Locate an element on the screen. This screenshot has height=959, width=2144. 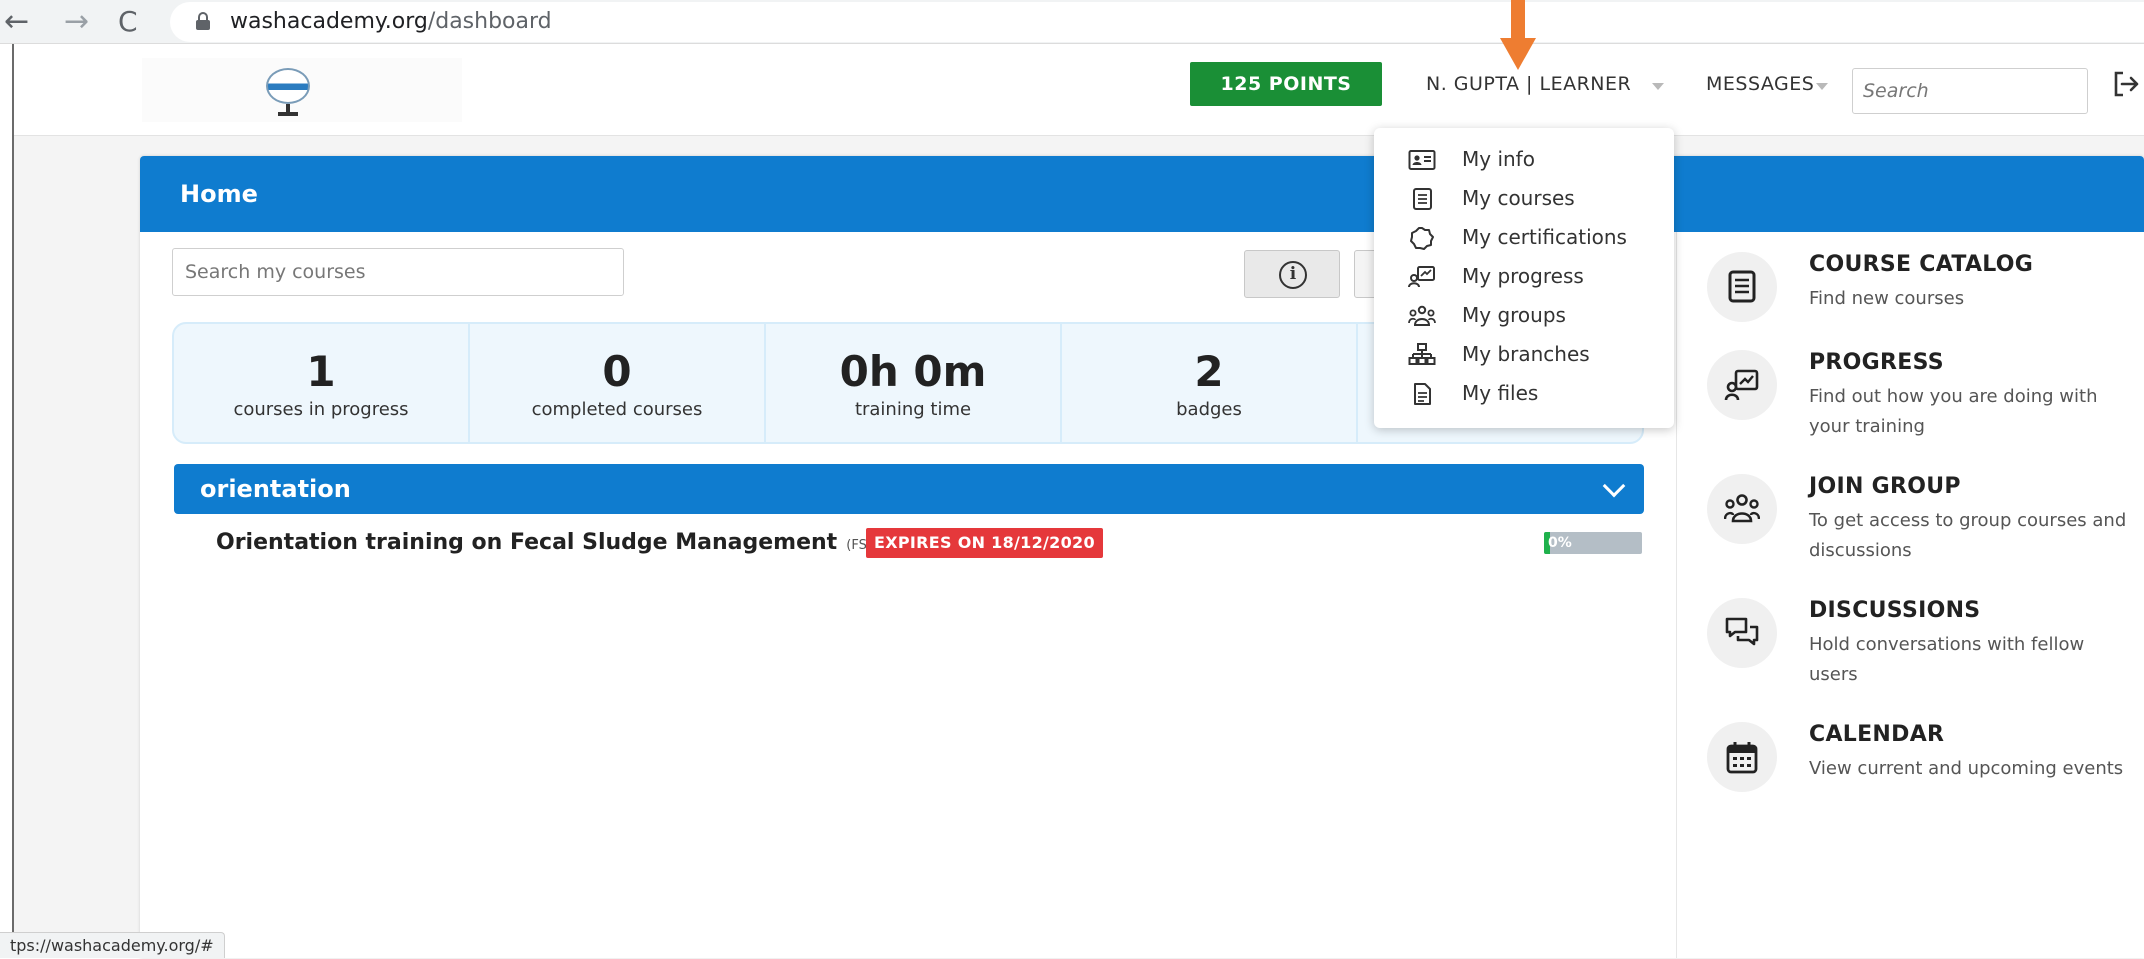
globe-logo-icon is located at coordinates (288, 86).